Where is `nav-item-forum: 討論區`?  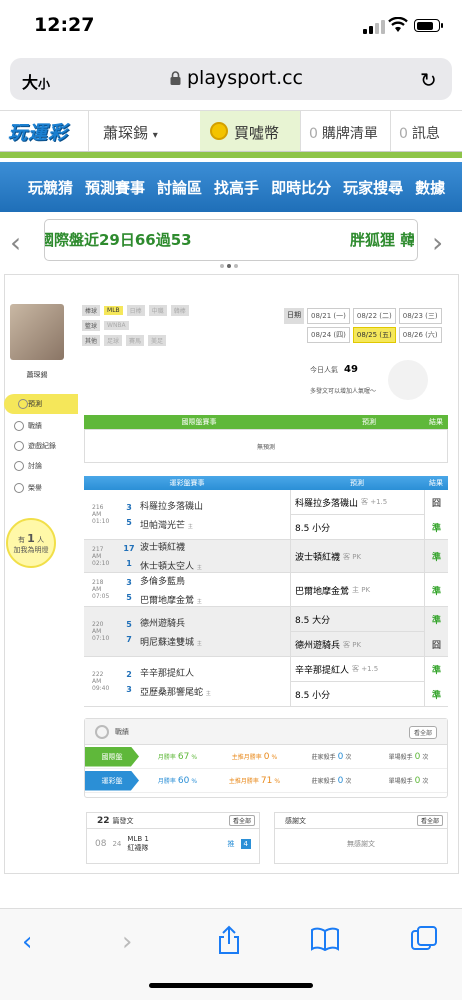 nav-item-forum: 討論區 is located at coordinates (179, 187).